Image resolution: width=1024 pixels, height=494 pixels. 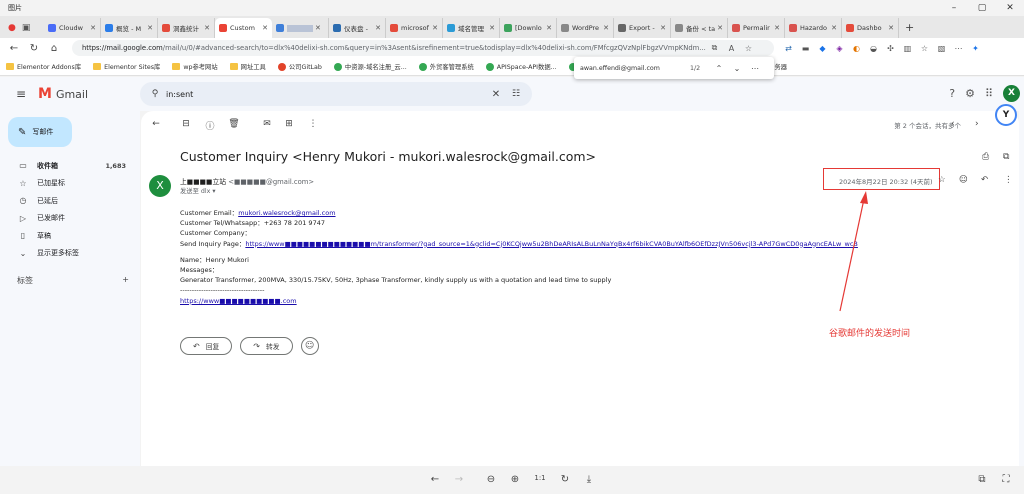 I want to click on translate-extension-icon: ⇄, so click(x=788, y=48).